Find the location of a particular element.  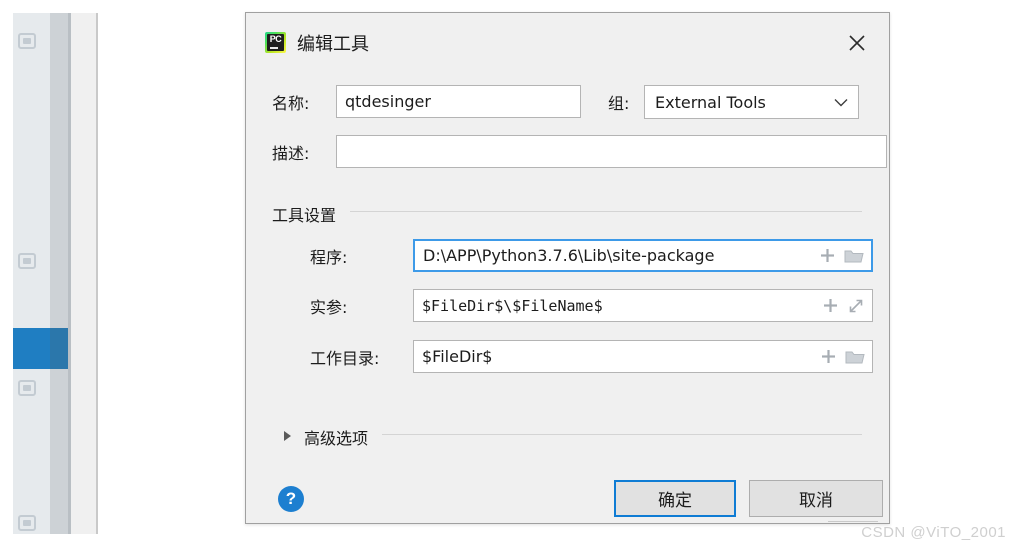

arguments-input-icons is located at coordinates (843, 305).